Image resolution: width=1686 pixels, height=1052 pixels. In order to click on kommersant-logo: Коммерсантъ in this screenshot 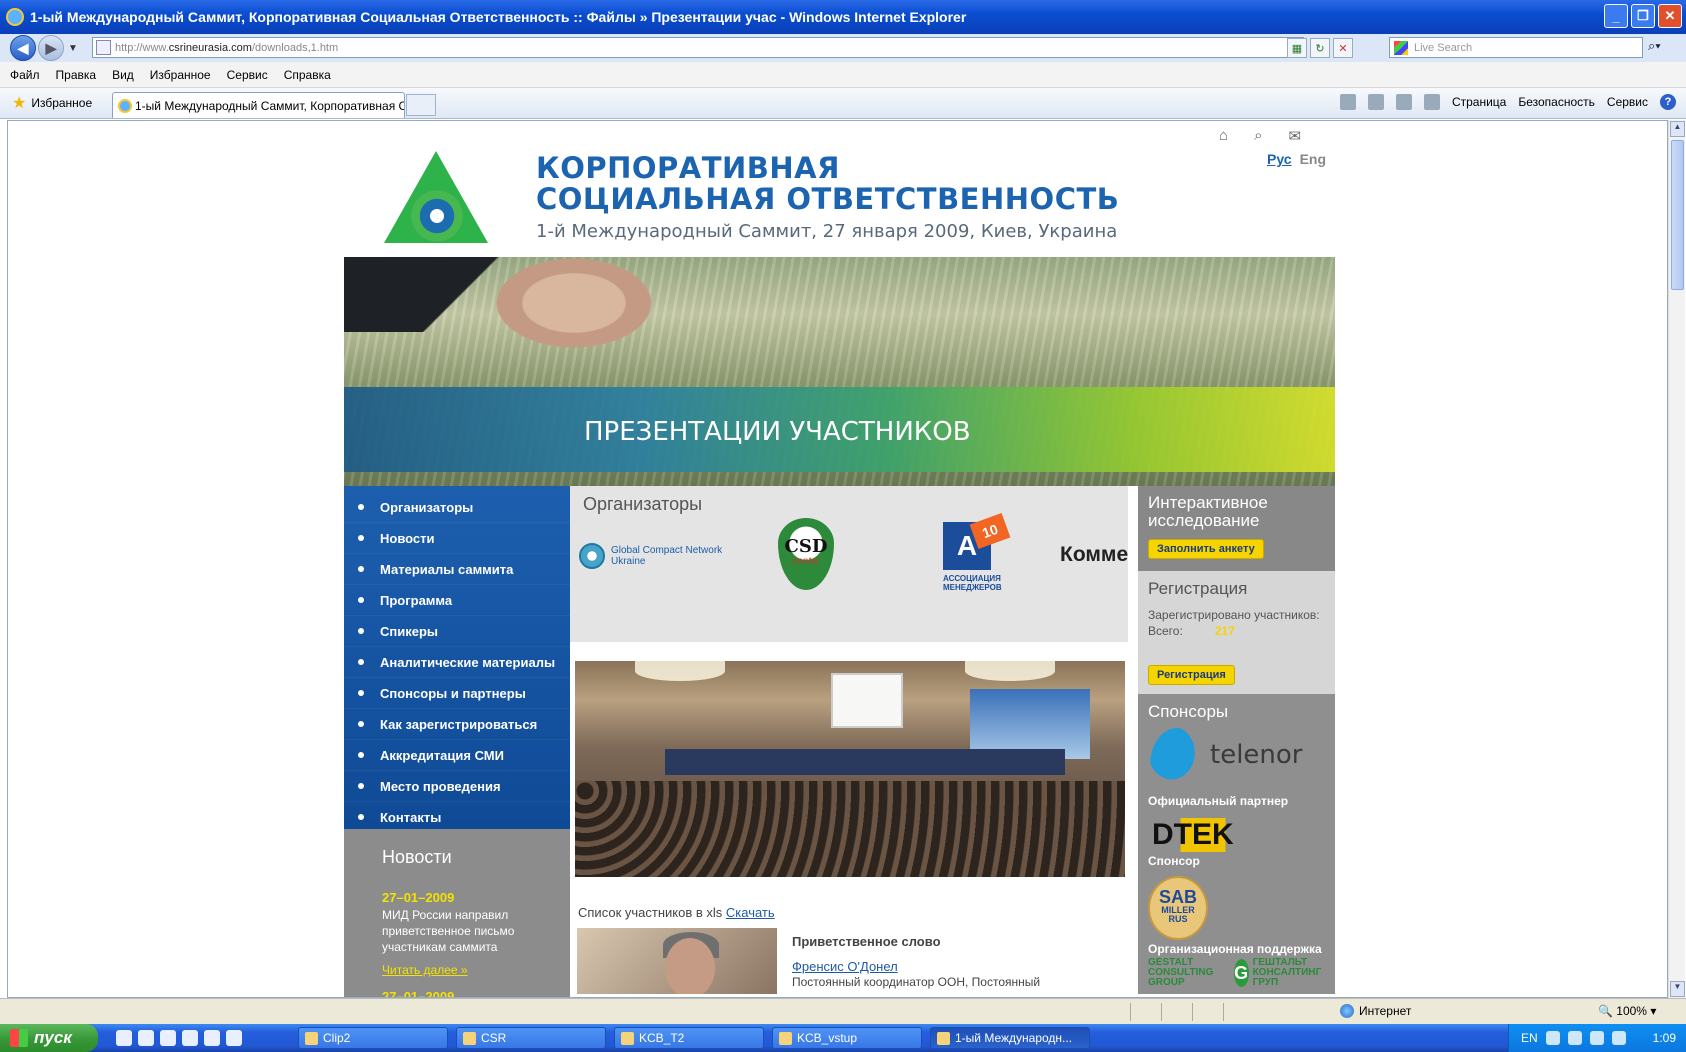, I will do `click(1094, 555)`.